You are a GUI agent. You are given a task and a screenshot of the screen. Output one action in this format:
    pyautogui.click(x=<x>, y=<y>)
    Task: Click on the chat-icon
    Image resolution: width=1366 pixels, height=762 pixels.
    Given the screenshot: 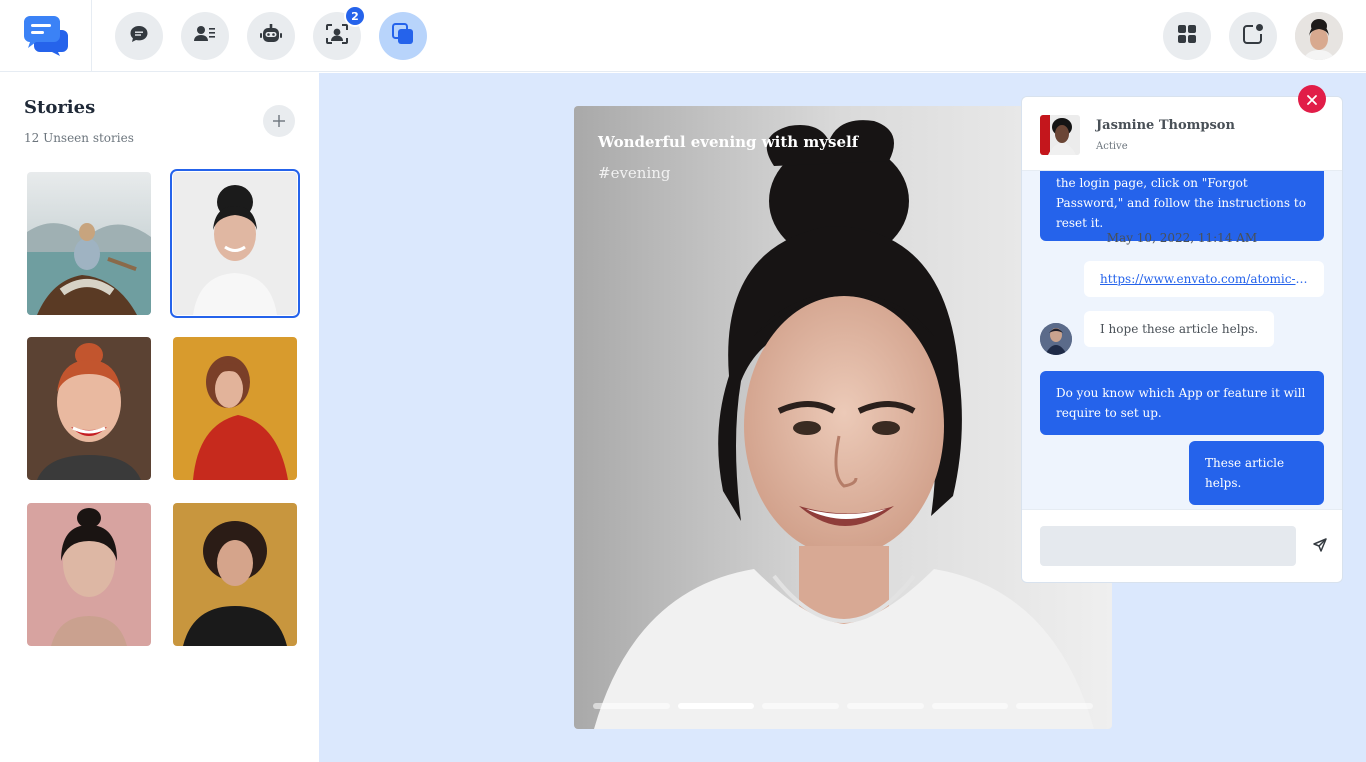 What is the action you would take?
    pyautogui.click(x=139, y=36)
    